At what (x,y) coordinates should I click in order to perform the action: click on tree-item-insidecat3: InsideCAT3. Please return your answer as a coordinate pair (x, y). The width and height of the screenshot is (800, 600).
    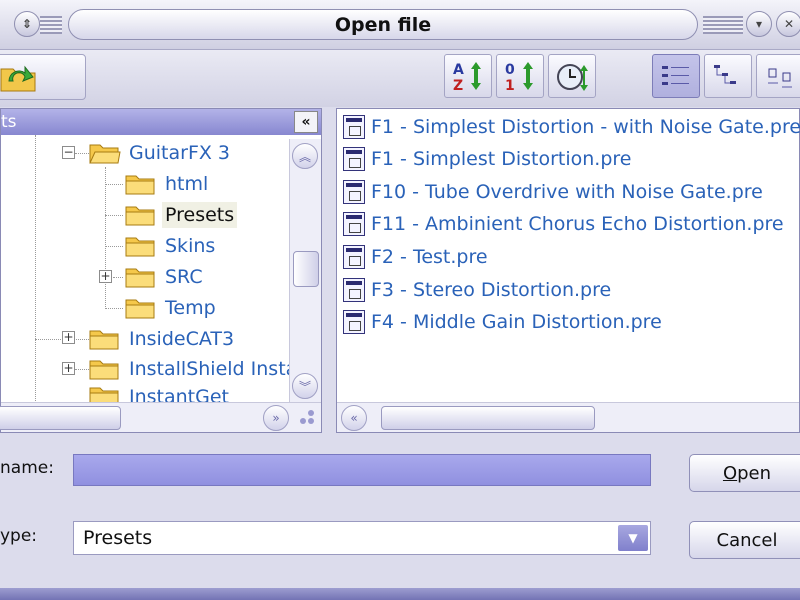
    Looking at the image, I should click on (163, 339).